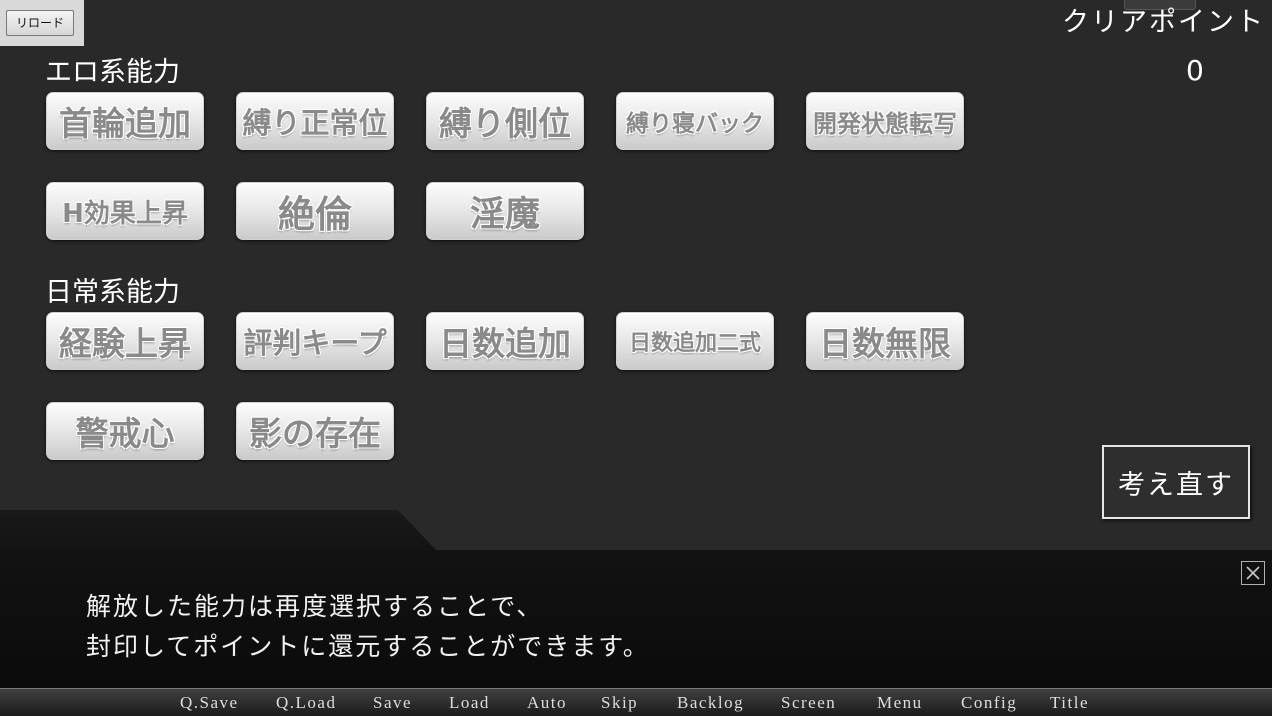 Image resolution: width=1272 pixels, height=716 pixels. Describe the element at coordinates (125, 341) in the screenshot. I see `ability-exp-up-button: 経験上昇` at that location.